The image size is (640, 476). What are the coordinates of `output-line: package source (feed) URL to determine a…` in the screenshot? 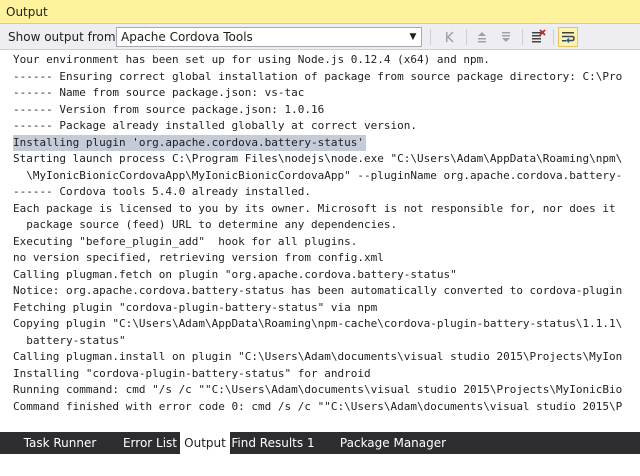 It's located at (205, 224).